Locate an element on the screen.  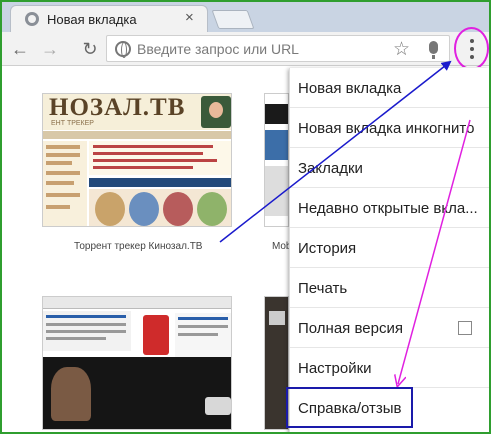
thumbnail-header: НОЗАЛ.ТВ ЕНТ ТРЕКЕР is located at coordinates (137, 112).